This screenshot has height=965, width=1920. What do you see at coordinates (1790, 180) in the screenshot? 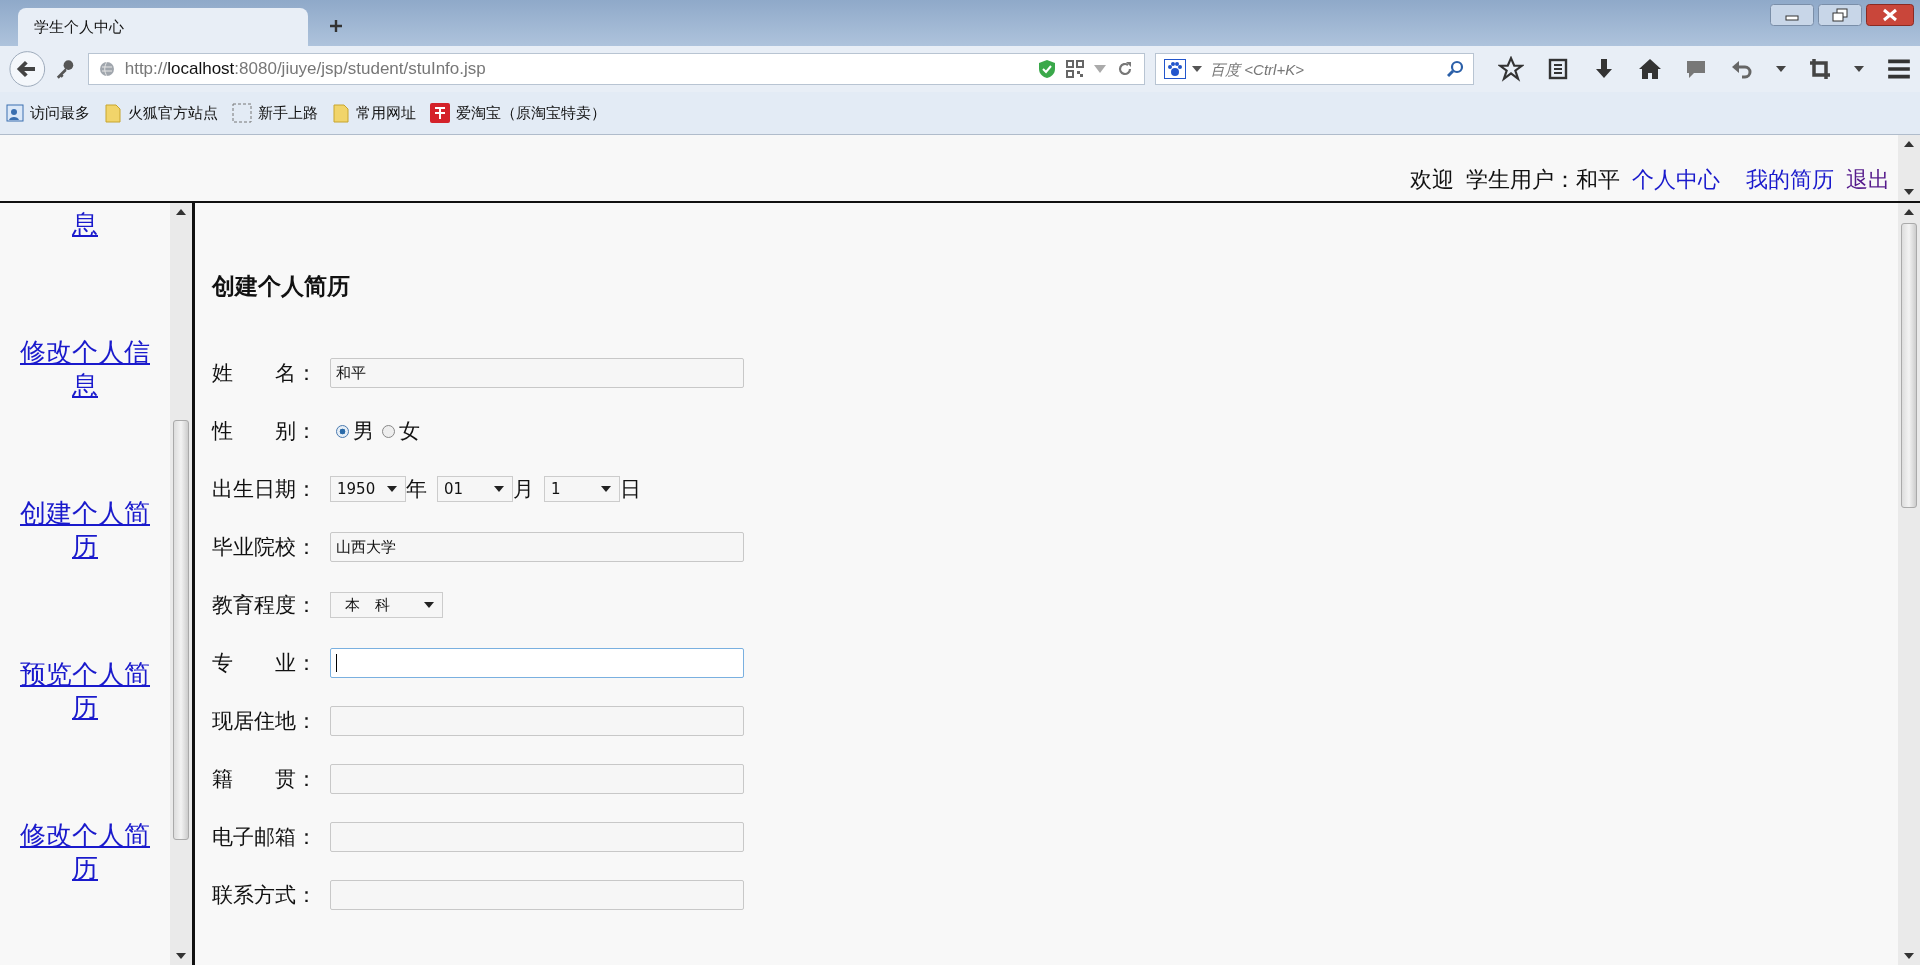
I see `header-link: 我的简历` at bounding box center [1790, 180].